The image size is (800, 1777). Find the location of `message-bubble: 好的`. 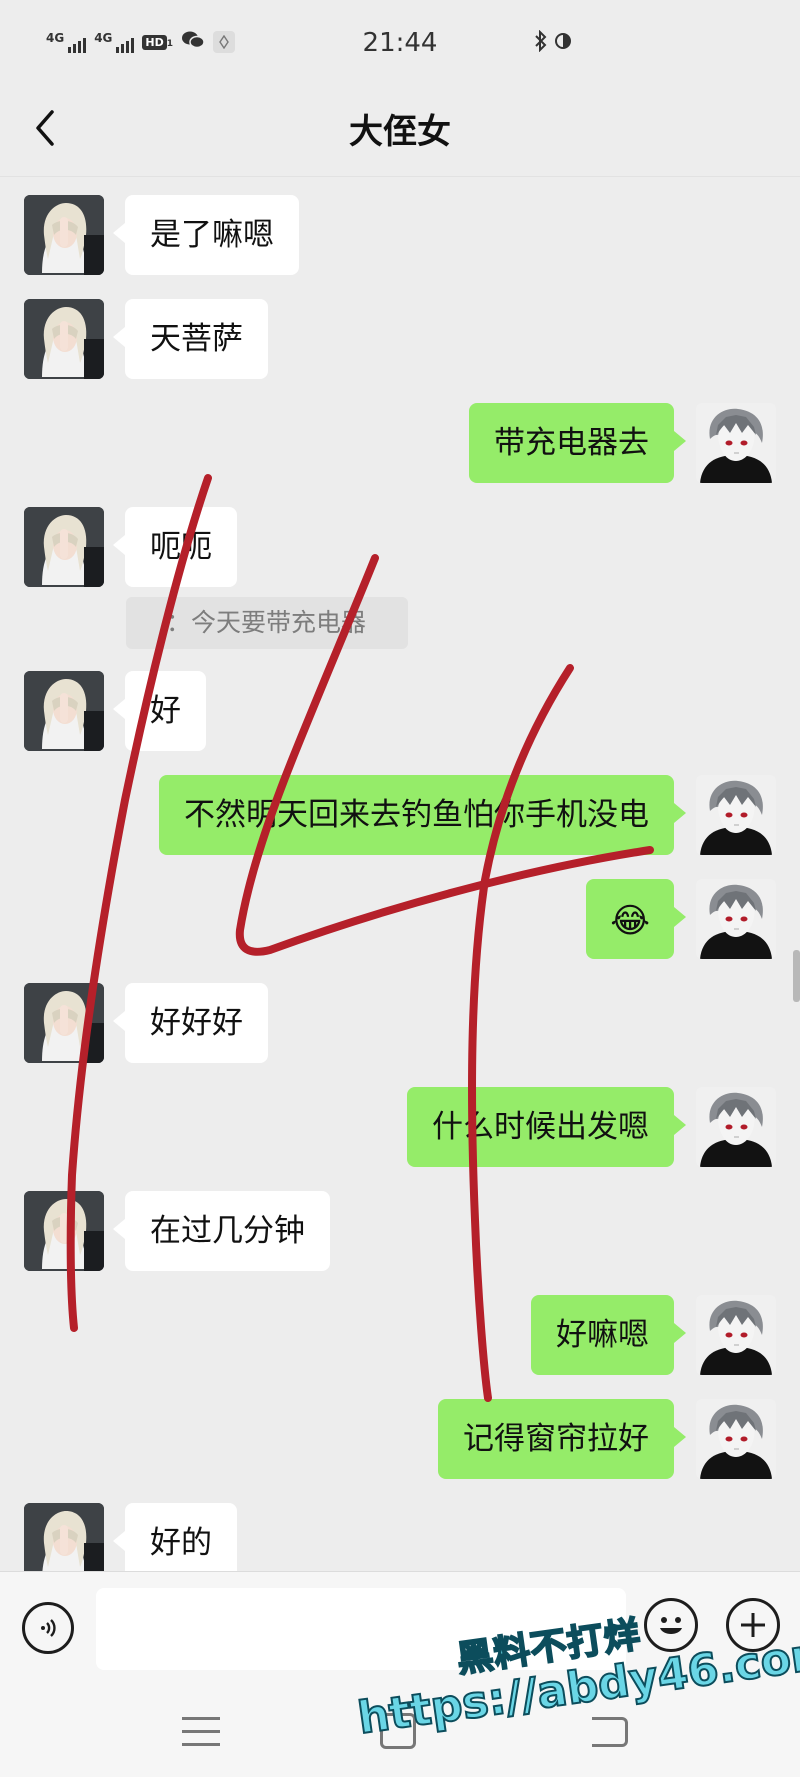

message-bubble: 好的 is located at coordinates (175, 1537).